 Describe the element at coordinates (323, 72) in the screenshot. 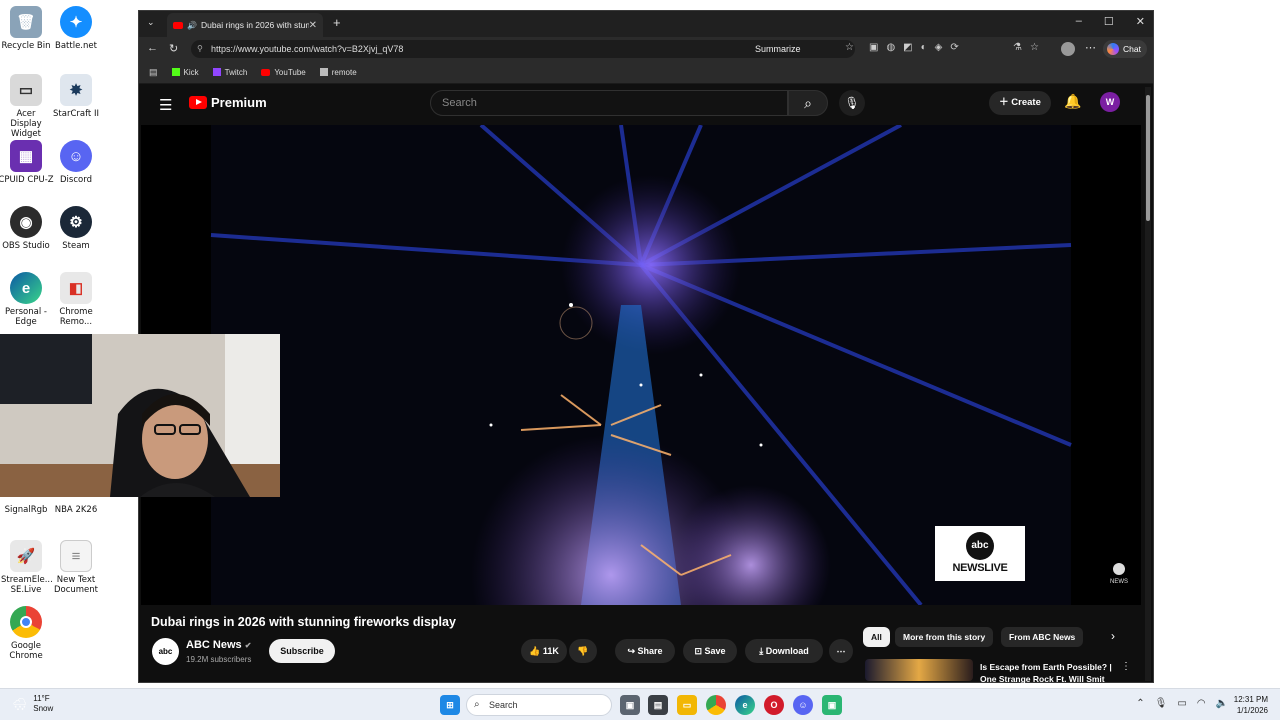

I see `remote-icon` at that location.